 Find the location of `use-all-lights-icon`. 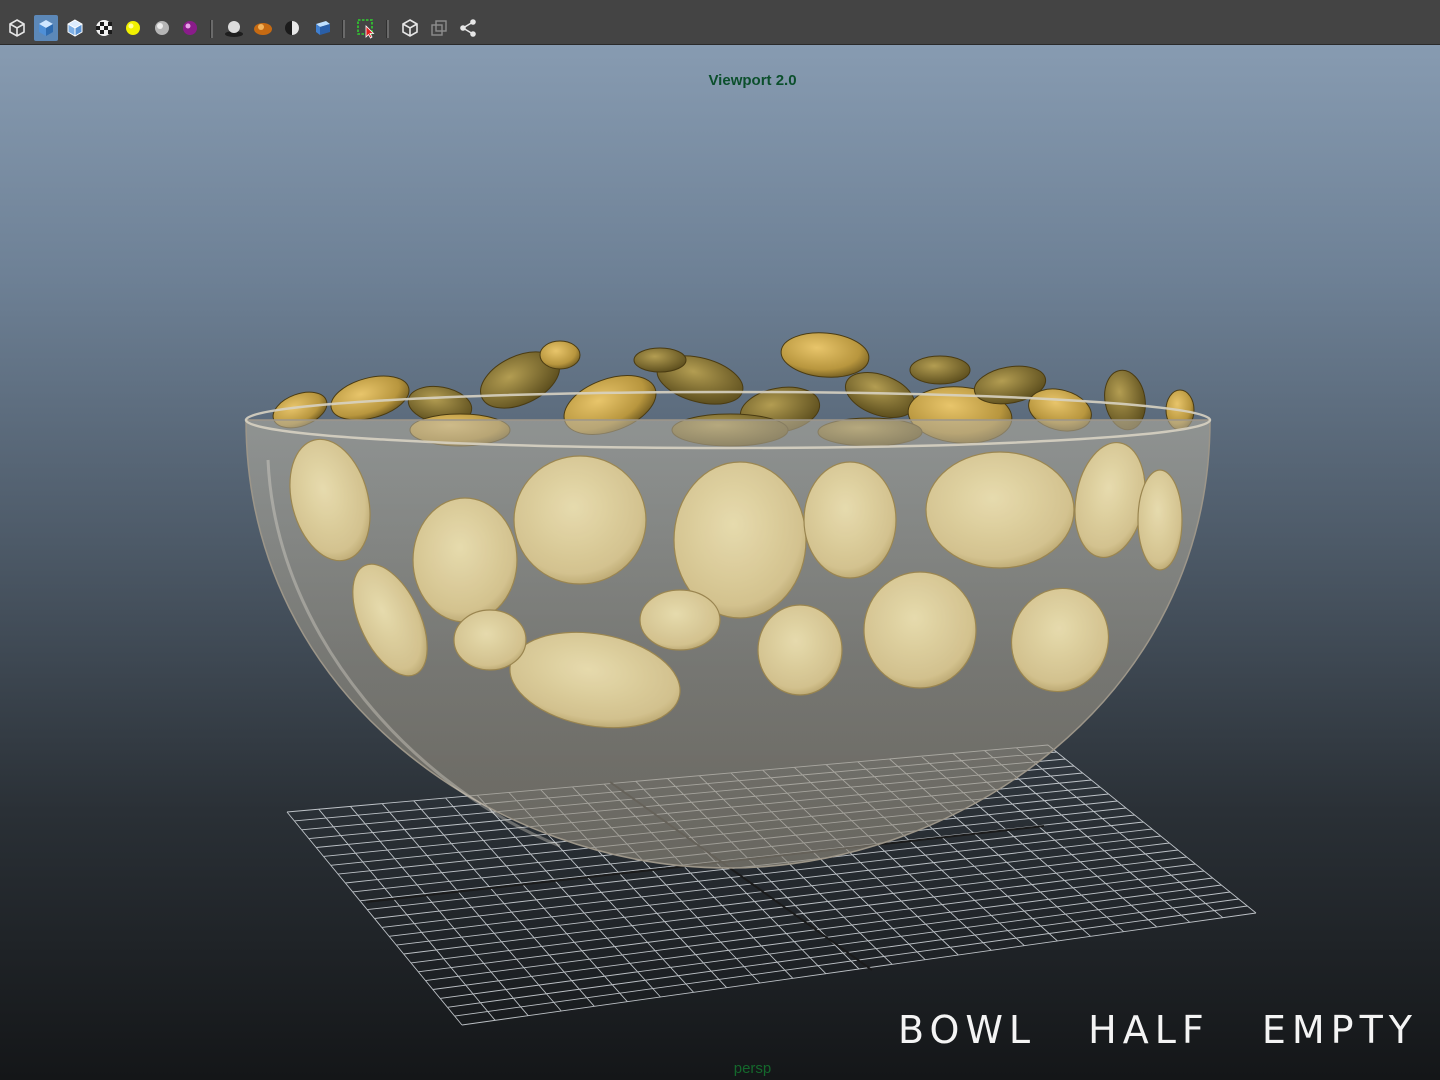

use-all-lights-icon is located at coordinates (133, 28).